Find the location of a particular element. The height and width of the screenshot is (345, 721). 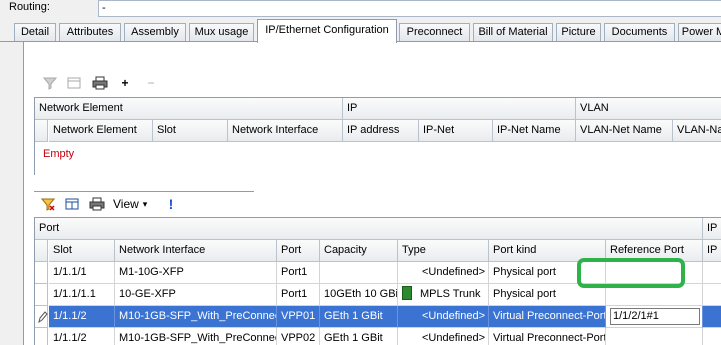

cell-port: VPP02 is located at coordinates (298, 336).